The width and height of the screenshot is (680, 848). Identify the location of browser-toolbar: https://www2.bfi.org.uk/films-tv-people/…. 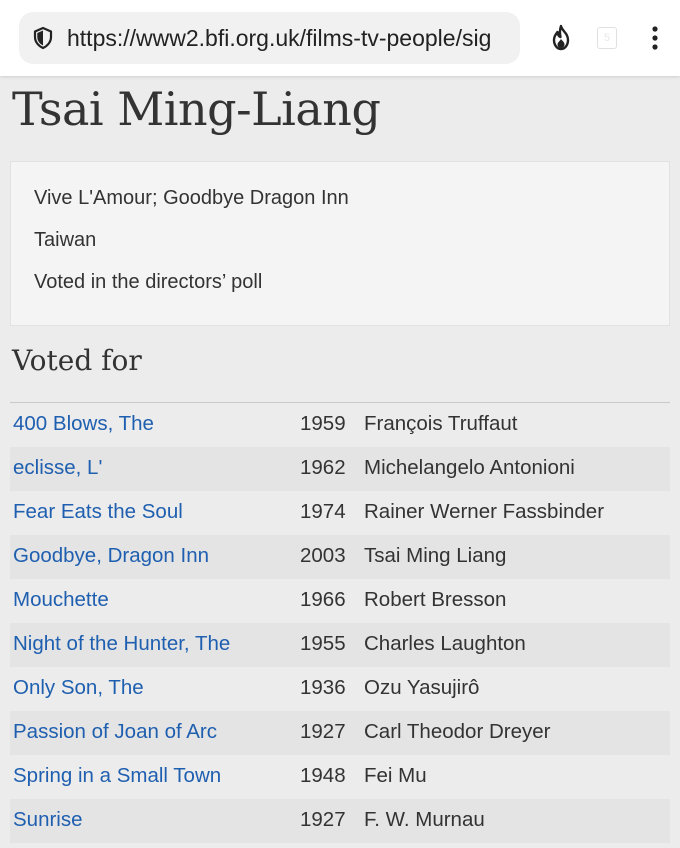
(340, 38).